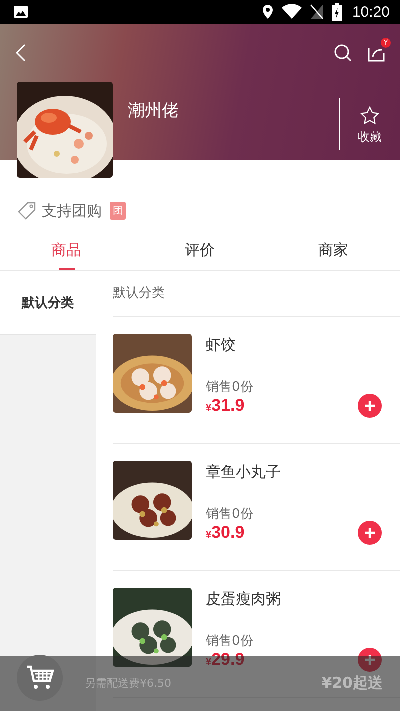 This screenshot has width=400, height=711. Describe the element at coordinates (343, 53) in the screenshot. I see `search-icon` at that location.